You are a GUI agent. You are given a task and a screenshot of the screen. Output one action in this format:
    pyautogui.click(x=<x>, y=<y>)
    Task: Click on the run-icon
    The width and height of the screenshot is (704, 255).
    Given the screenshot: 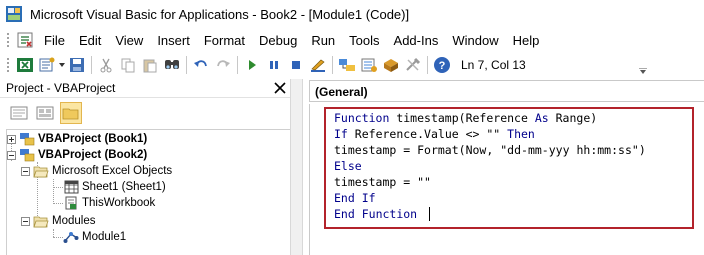 What is the action you would take?
    pyautogui.click(x=252, y=65)
    